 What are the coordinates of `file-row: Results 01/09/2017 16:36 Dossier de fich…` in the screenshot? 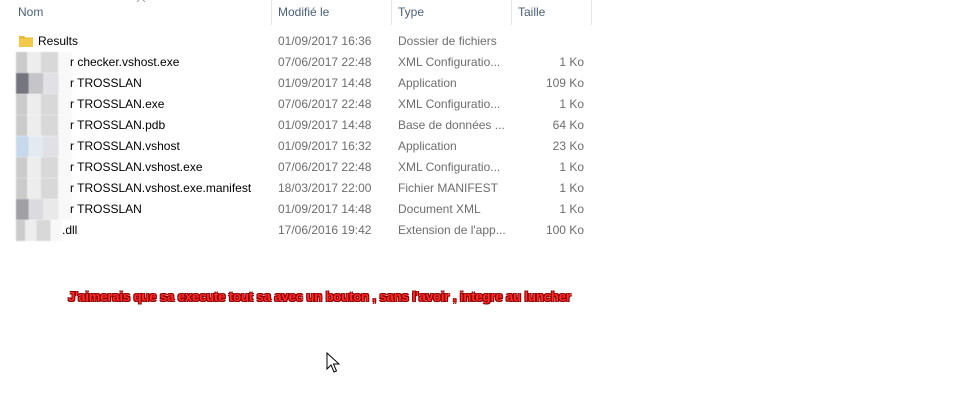 It's located at (296, 41).